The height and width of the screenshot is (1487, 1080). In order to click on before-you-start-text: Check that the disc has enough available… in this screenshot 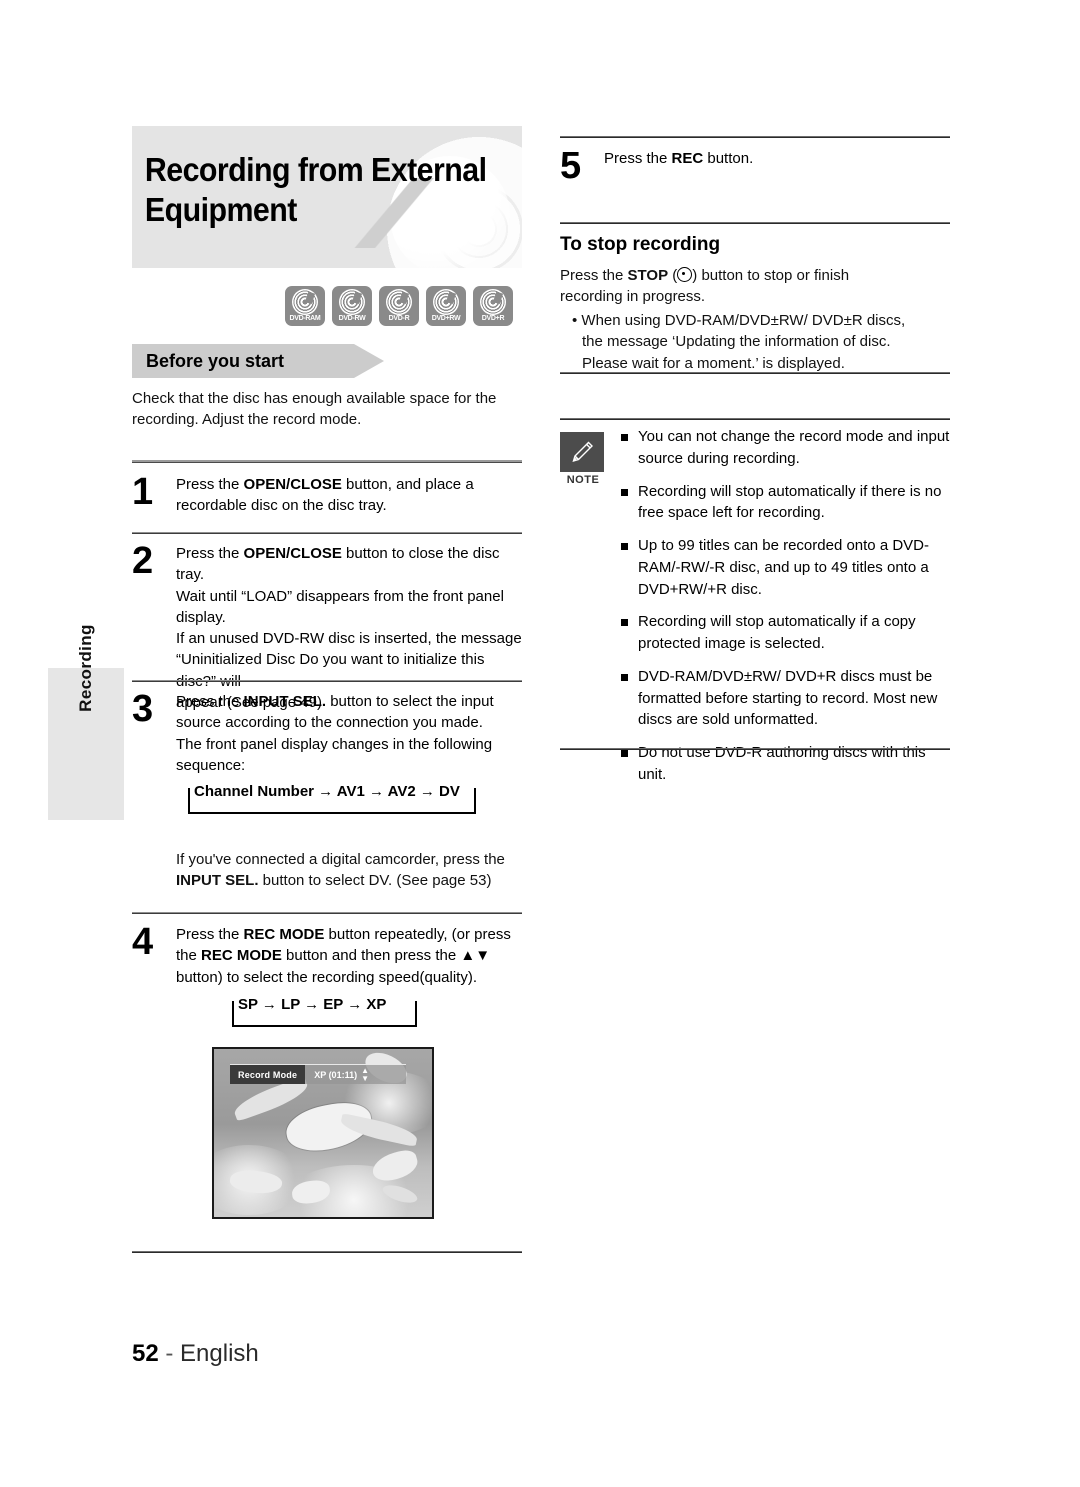, I will do `click(314, 409)`.